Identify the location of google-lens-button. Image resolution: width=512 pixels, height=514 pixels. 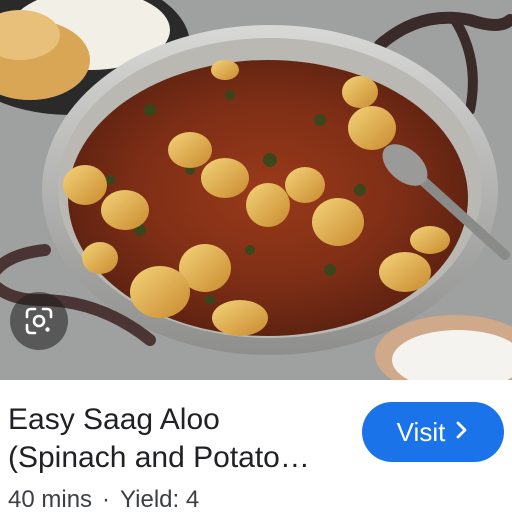
(39, 321).